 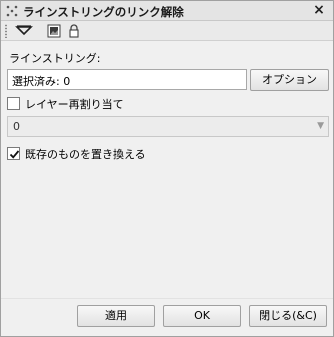 What do you see at coordinates (202, 316) in the screenshot?
I see `ok-button: OK` at bounding box center [202, 316].